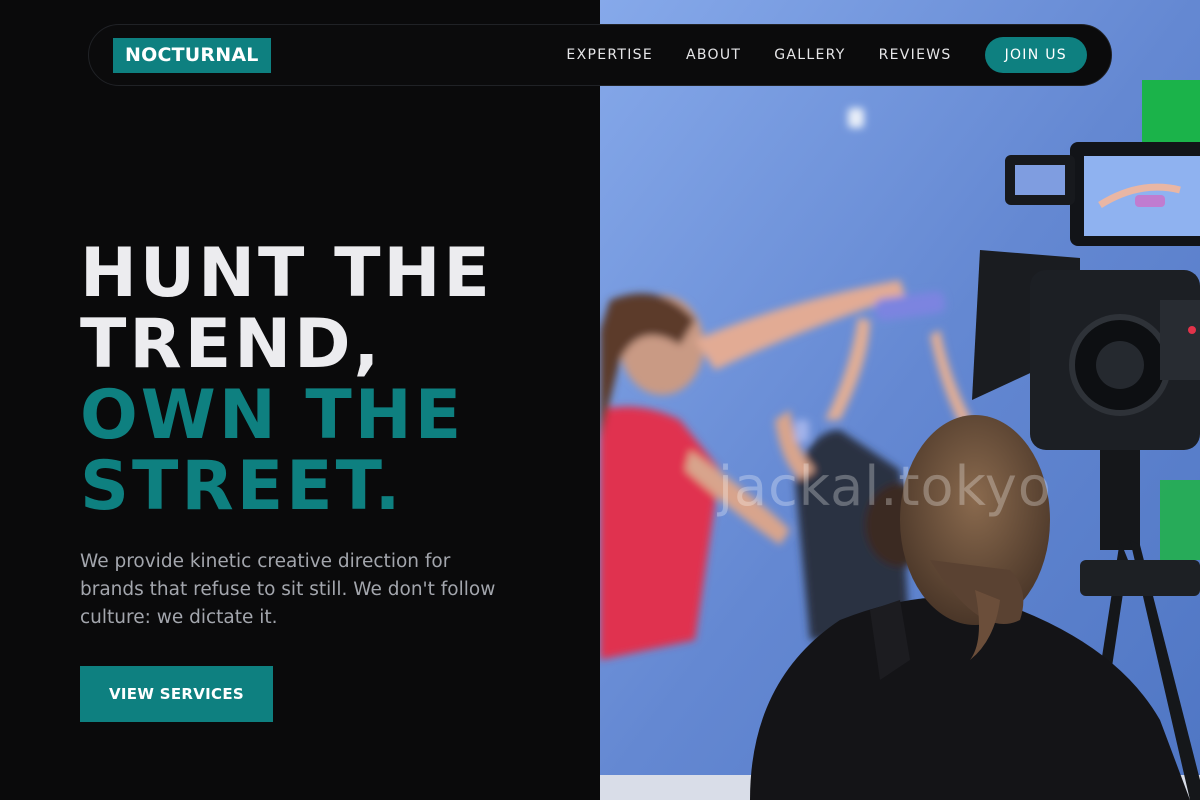  What do you see at coordinates (809, 55) in the screenshot?
I see `nav-link-gallery: GALLERY` at bounding box center [809, 55].